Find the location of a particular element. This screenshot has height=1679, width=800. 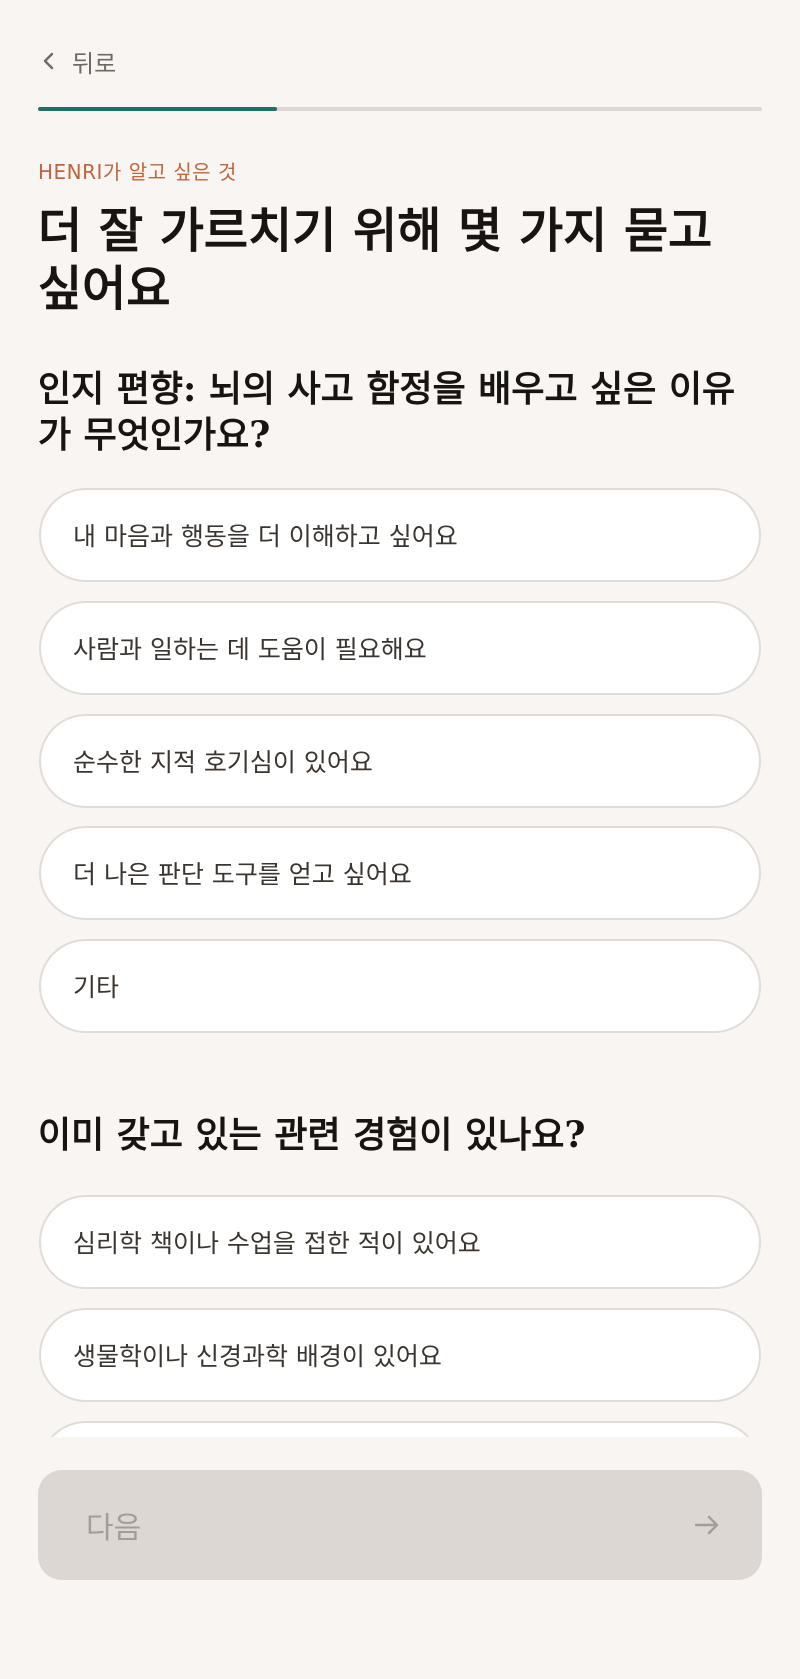

option-curiosity: 순수한 지적 호기심이 있어요 is located at coordinates (400, 761).